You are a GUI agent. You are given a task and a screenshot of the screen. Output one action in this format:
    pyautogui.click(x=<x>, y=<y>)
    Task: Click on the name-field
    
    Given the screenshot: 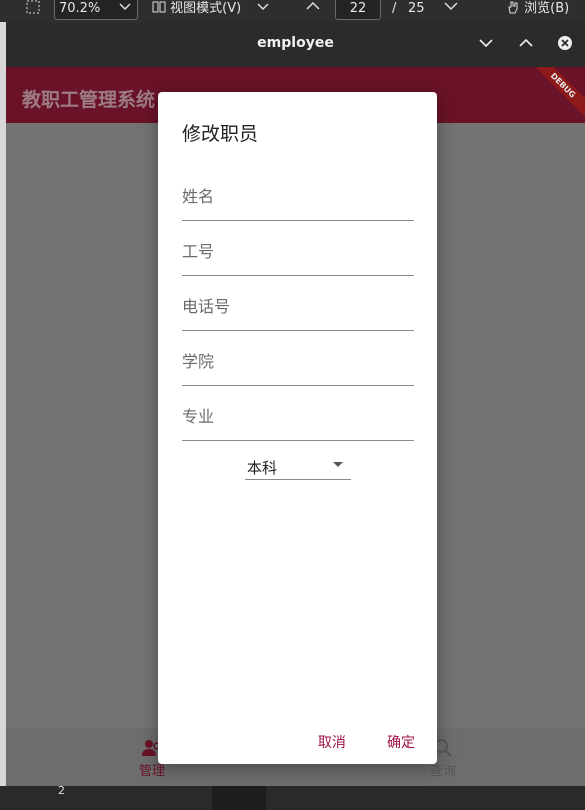 What is the action you would take?
    pyautogui.click(x=298, y=197)
    